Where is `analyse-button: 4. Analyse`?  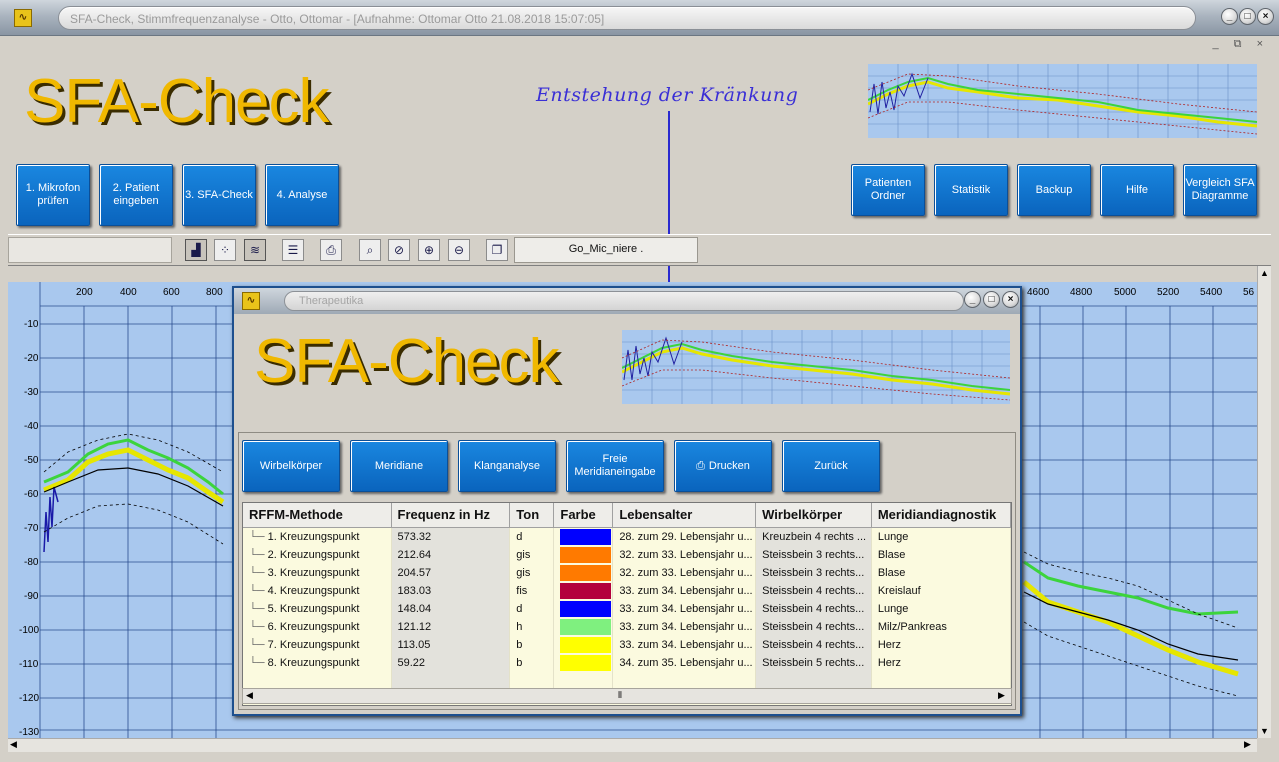 analyse-button: 4. Analyse is located at coordinates (302, 195).